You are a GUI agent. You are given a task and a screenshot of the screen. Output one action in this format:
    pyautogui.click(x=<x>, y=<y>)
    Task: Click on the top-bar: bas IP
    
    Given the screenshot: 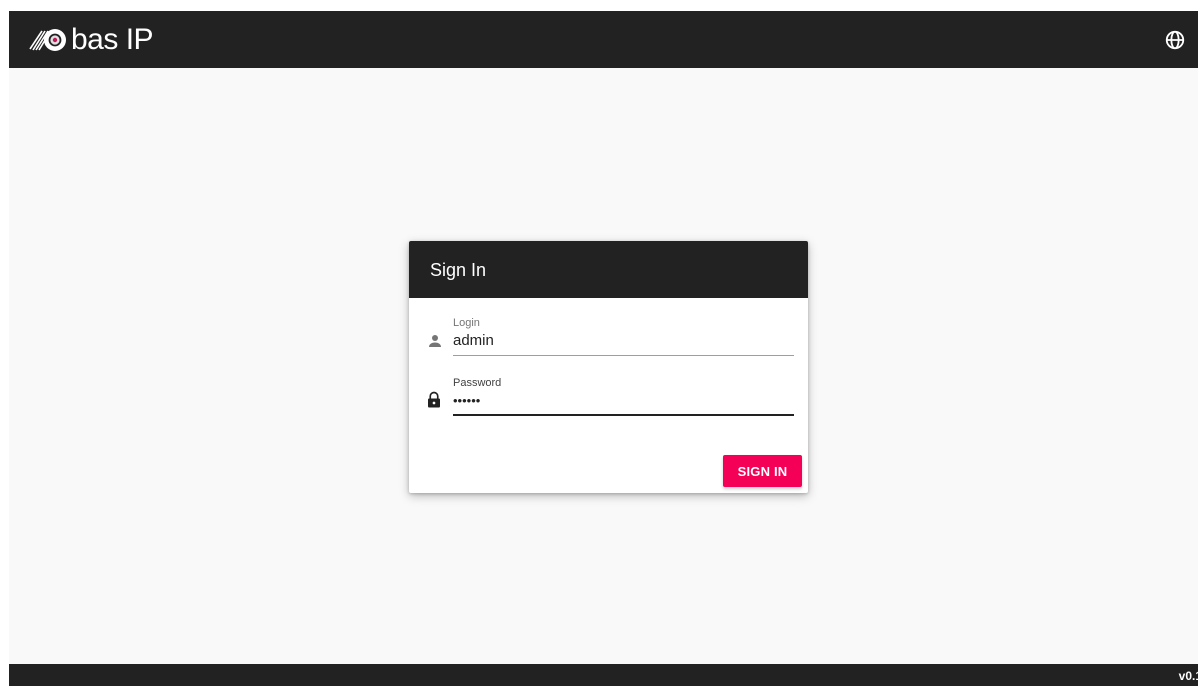 What is the action you would take?
    pyautogui.click(x=603, y=39)
    